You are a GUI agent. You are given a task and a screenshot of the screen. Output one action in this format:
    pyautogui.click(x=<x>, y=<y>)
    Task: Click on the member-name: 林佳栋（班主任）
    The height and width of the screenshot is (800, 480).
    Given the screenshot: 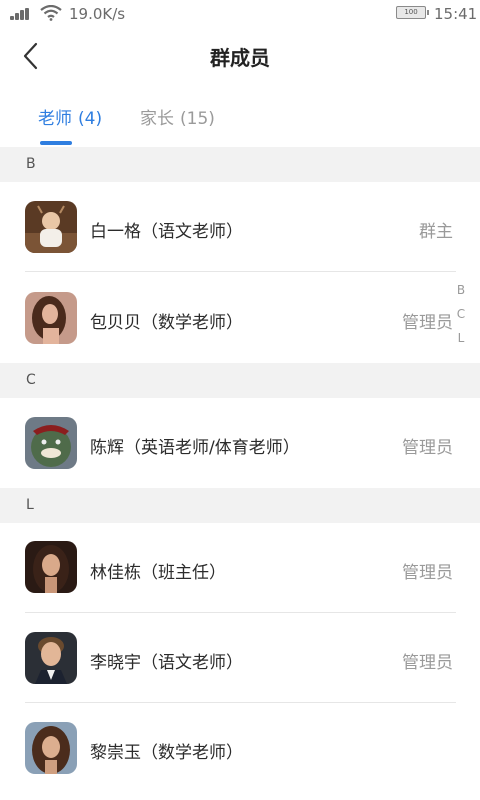 What is the action you would take?
    pyautogui.click(x=158, y=573)
    